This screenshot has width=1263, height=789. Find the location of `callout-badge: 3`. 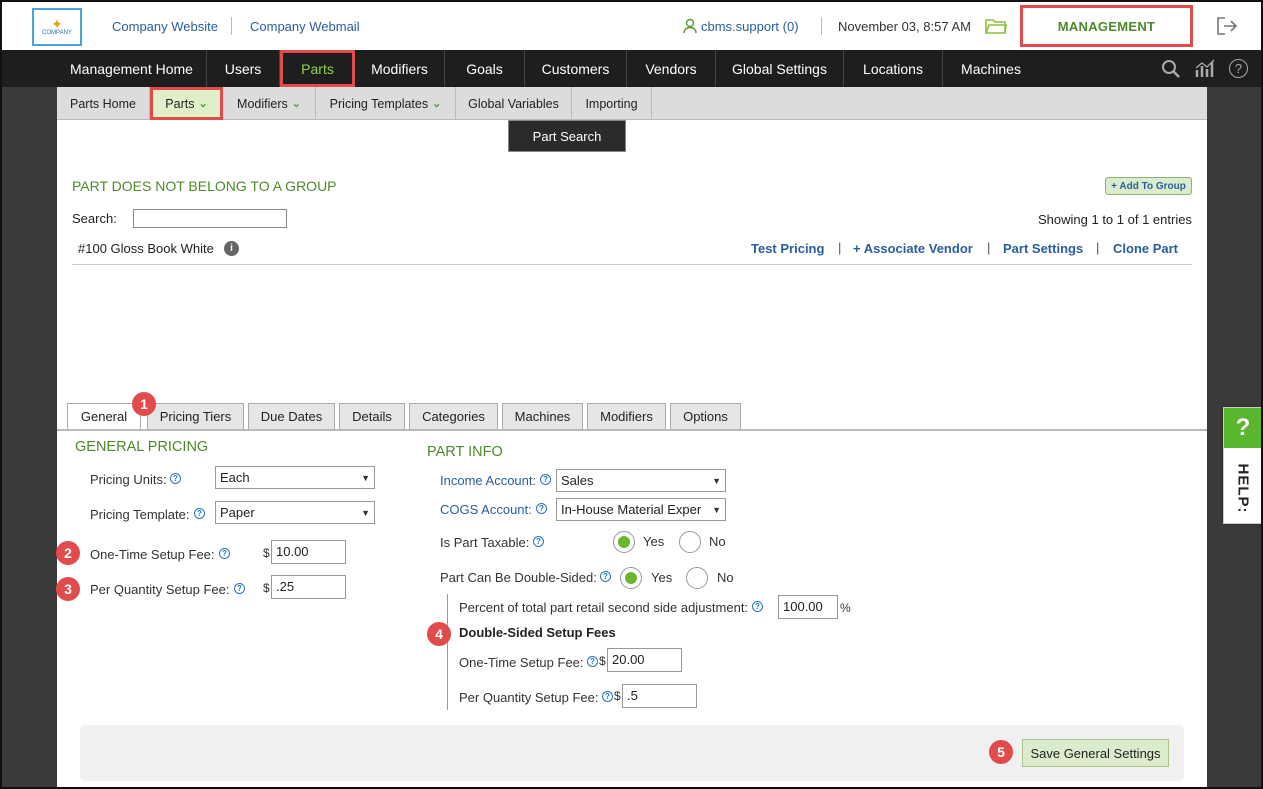

callout-badge: 3 is located at coordinates (68, 589).